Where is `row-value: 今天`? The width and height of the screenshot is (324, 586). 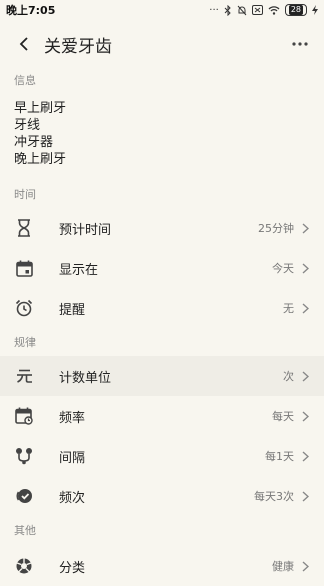 row-value: 今天 is located at coordinates (283, 268).